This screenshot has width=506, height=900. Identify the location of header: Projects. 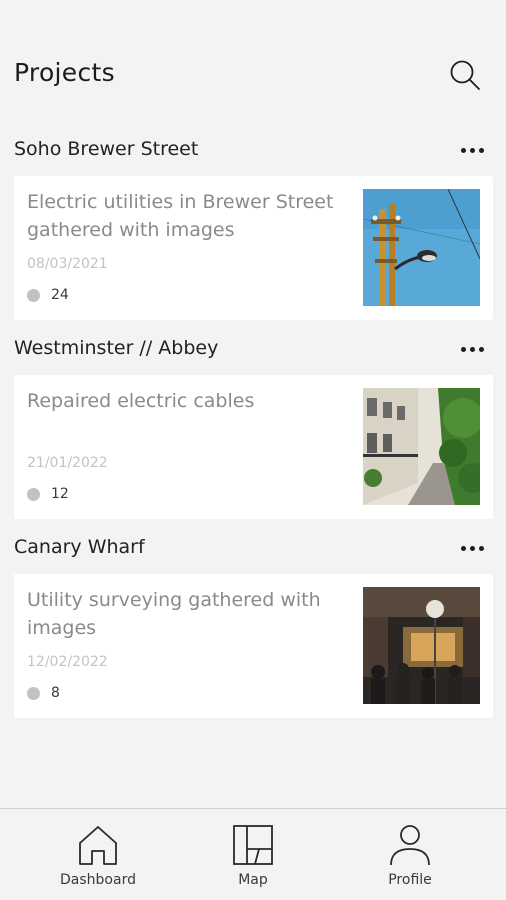
(253, 75).